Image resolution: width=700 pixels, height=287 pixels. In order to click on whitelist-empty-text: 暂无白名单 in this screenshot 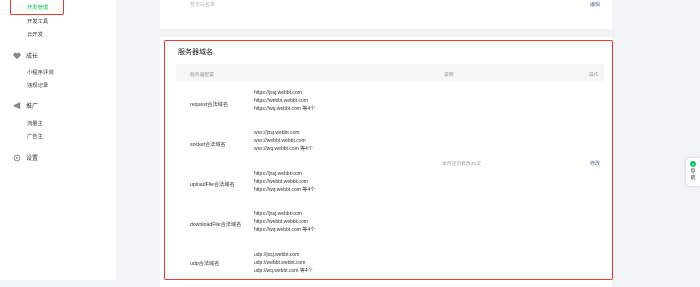, I will do `click(203, 5)`.